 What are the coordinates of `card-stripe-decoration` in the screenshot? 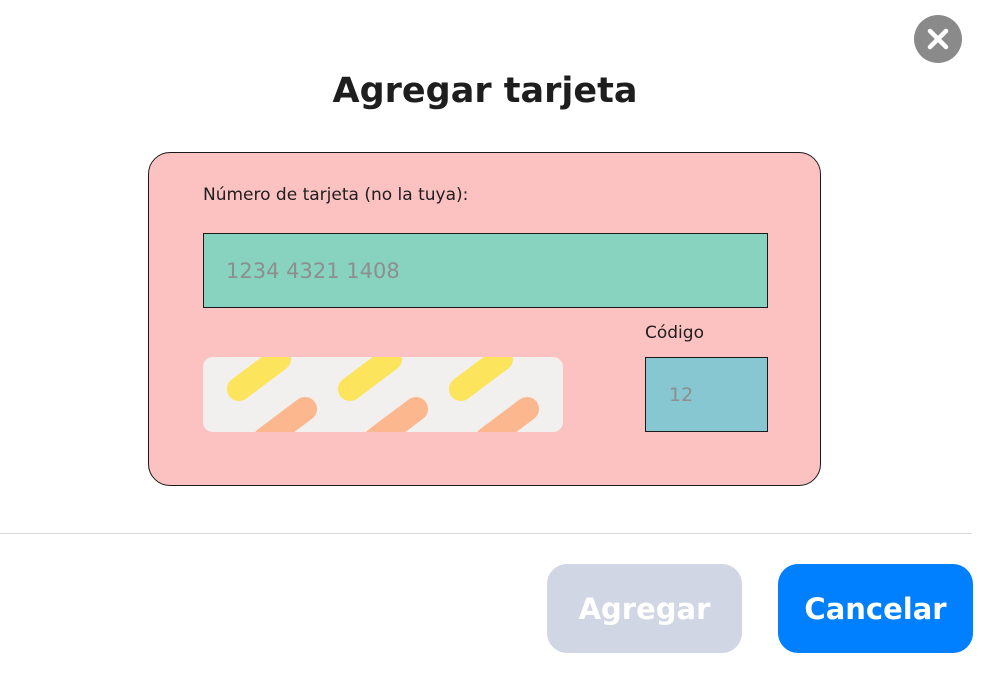 It's located at (383, 394).